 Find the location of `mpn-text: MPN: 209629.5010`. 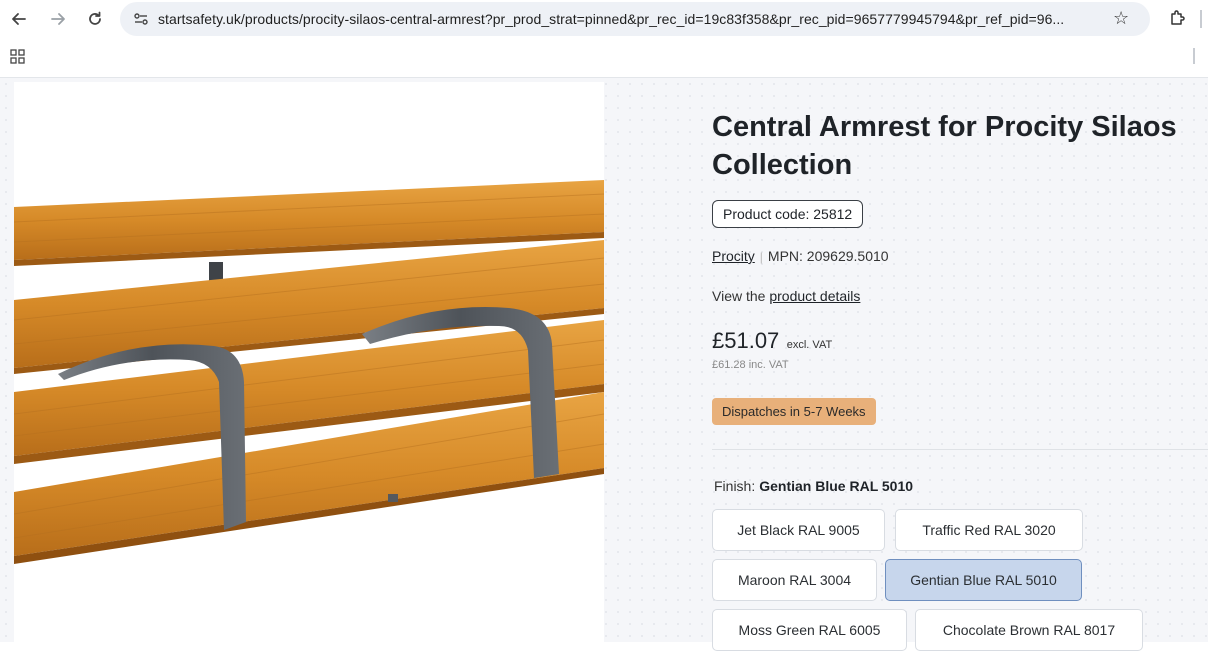

mpn-text: MPN: 209629.5010 is located at coordinates (828, 256).